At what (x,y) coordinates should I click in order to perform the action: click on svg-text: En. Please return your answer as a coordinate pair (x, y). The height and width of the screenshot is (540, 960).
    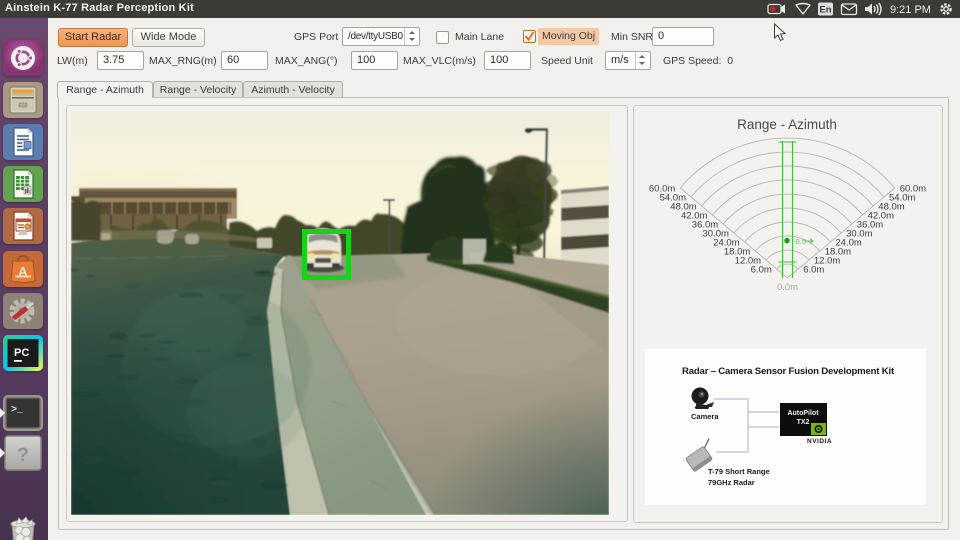
    Looking at the image, I should click on (825, 10).